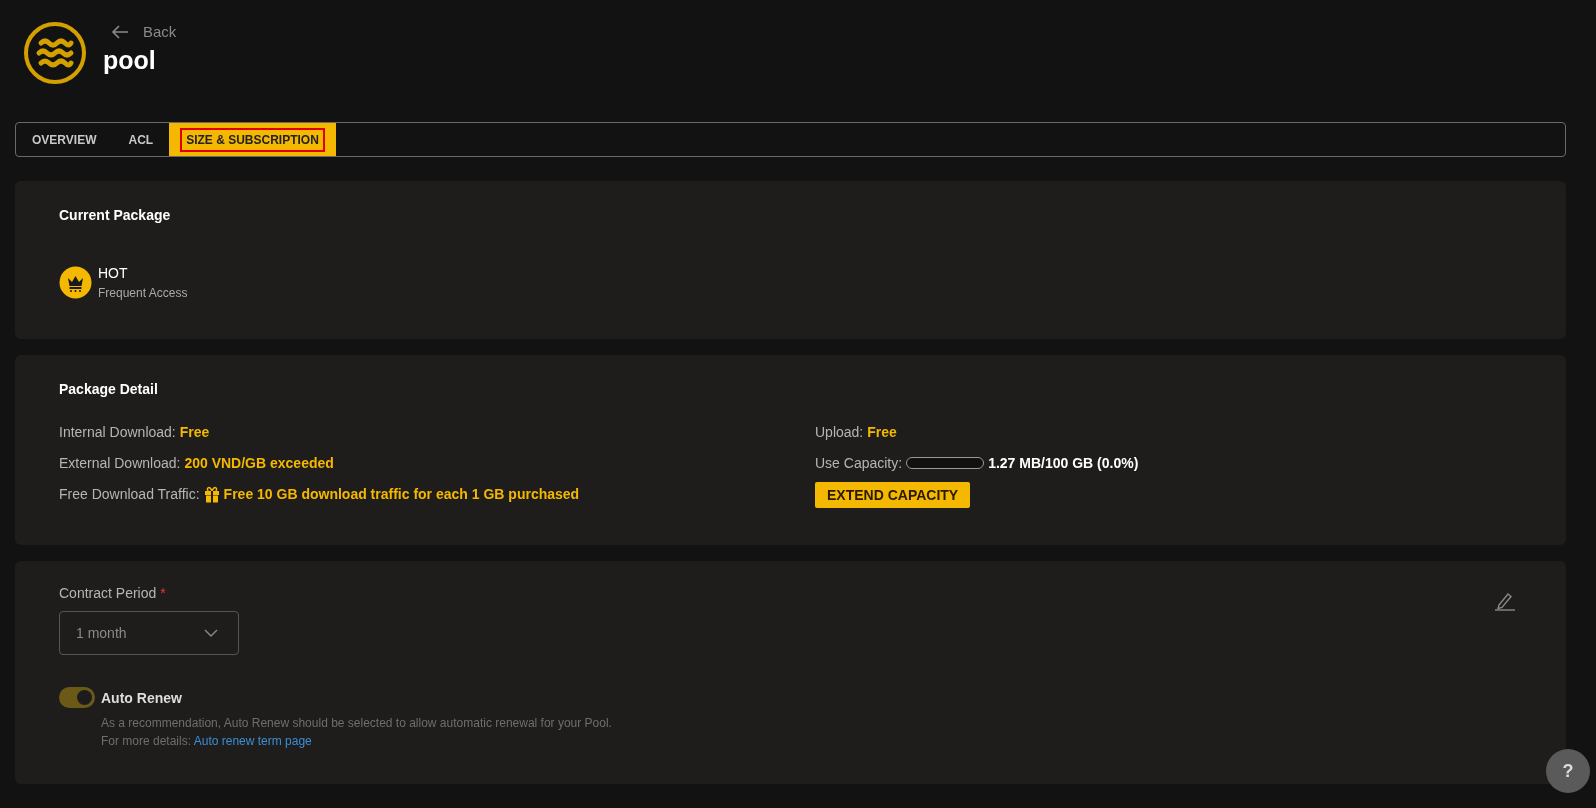  What do you see at coordinates (1568, 771) in the screenshot?
I see `help-button: ?` at bounding box center [1568, 771].